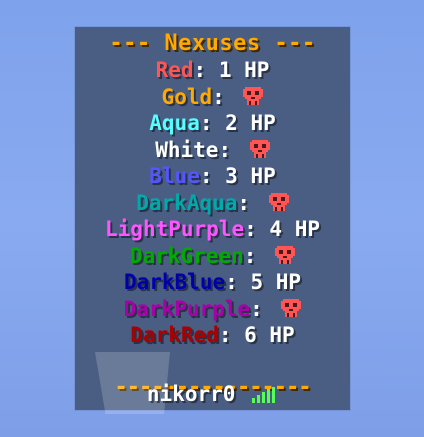 The height and width of the screenshot is (437, 424). What do you see at coordinates (269, 335) in the screenshot?
I see `nexus-hp: 6 HP` at bounding box center [269, 335].